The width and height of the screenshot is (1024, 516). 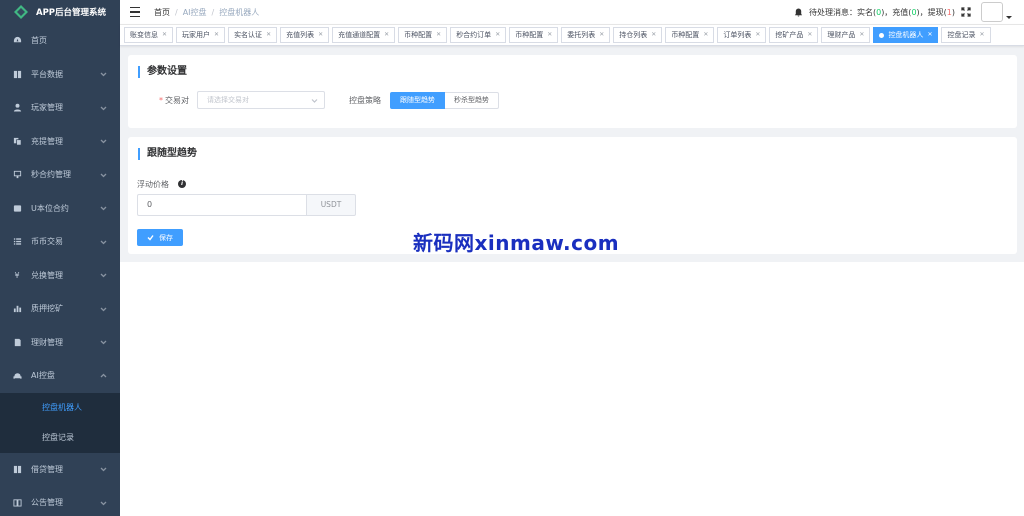 What do you see at coordinates (51, 175) in the screenshot?
I see `sidebar-item-label: 秒合约管理` at bounding box center [51, 175].